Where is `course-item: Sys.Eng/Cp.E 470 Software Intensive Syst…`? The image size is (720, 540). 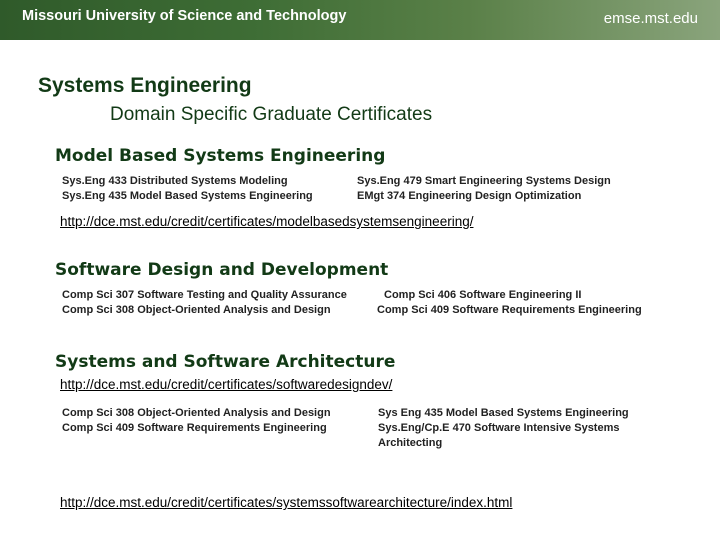
course-item: Sys.Eng/Cp.E 470 Software Intensive Syst… is located at coordinates (499, 428).